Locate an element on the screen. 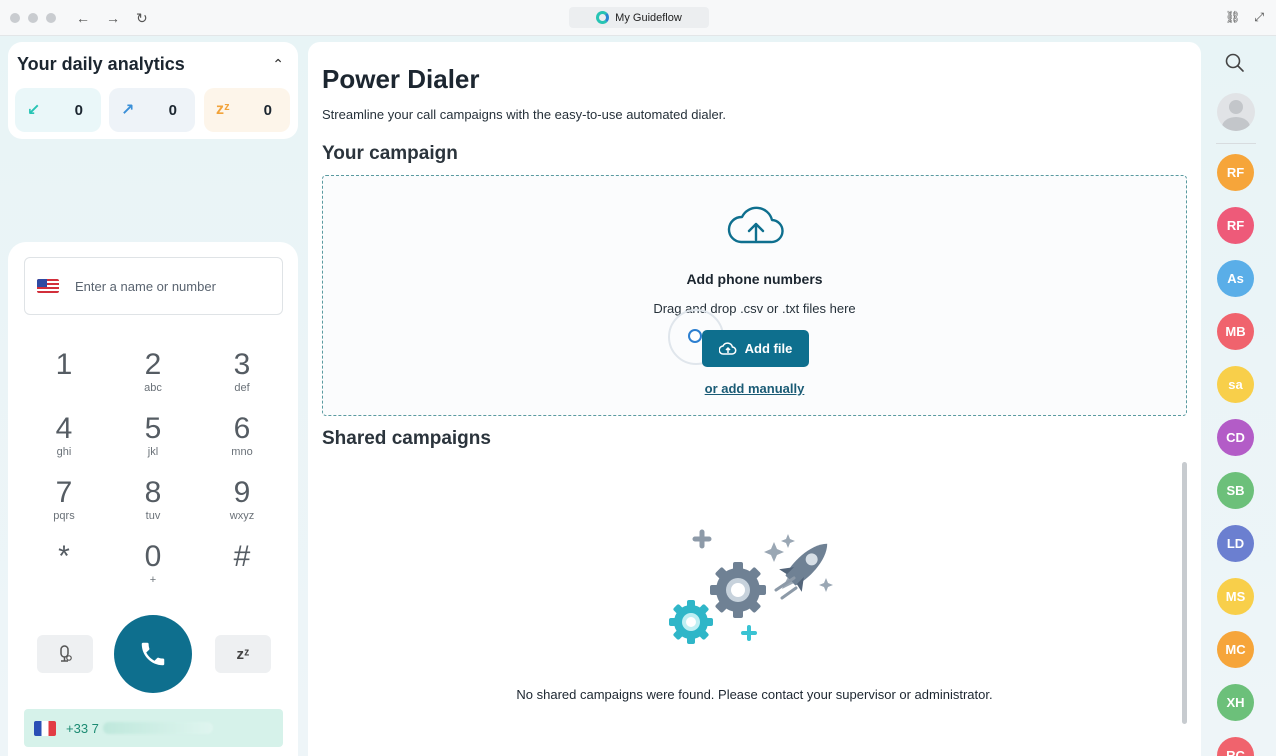  outgoing-calls-count: 0 is located at coordinates (172, 110).